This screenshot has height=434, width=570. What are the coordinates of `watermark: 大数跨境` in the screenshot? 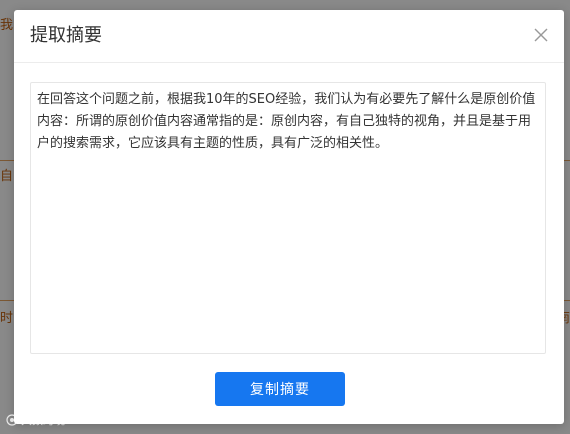 It's located at (35, 420).